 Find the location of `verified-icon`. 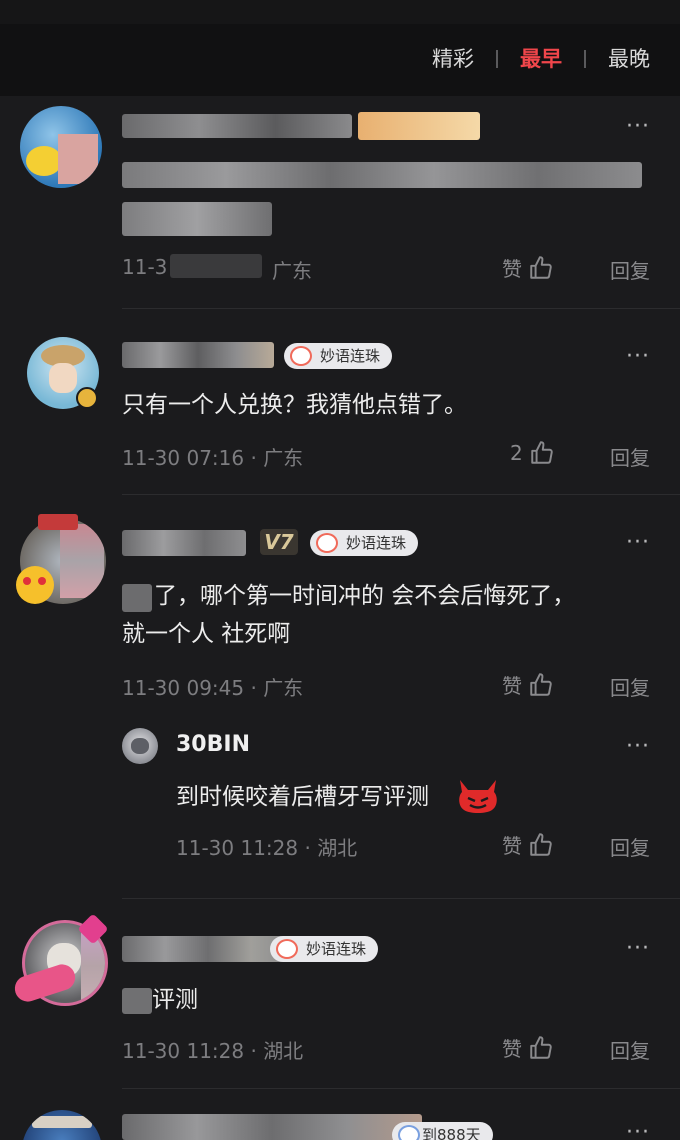

verified-icon is located at coordinates (87, 398).